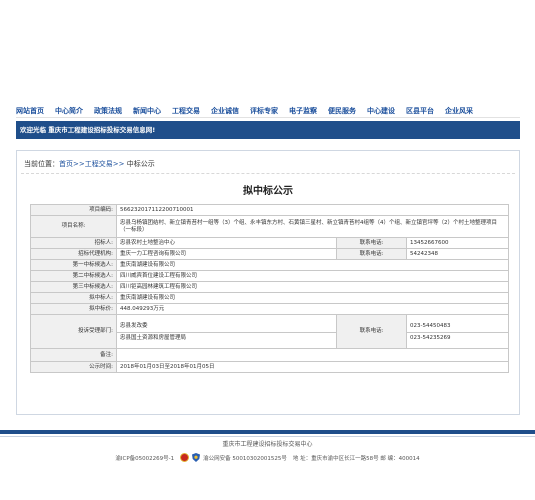  Describe the element at coordinates (356, 458) in the screenshot. I see `footer-address: 地 址：重庆市渝中区长江一路58号 邮 编：400014` at that location.